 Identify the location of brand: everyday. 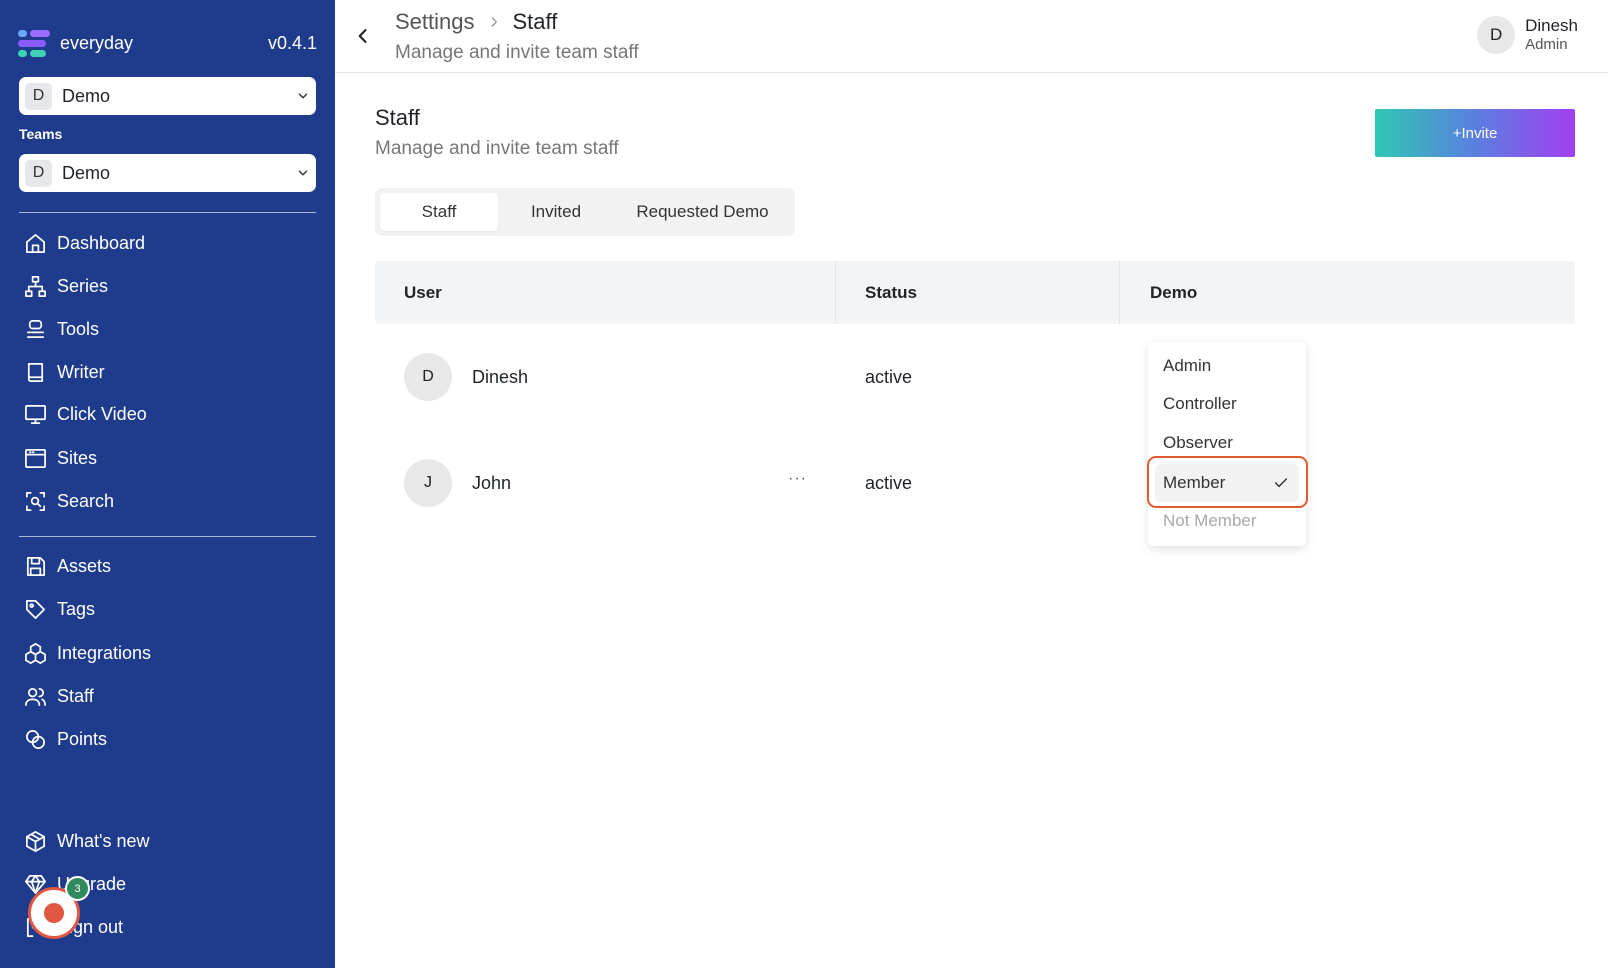
(75, 43).